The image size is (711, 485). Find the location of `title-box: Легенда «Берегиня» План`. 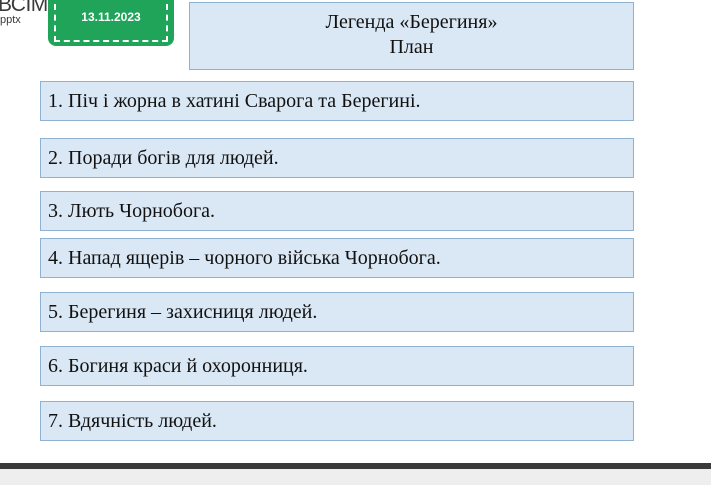

title-box: Легенда «Берегиня» План is located at coordinates (411, 36).